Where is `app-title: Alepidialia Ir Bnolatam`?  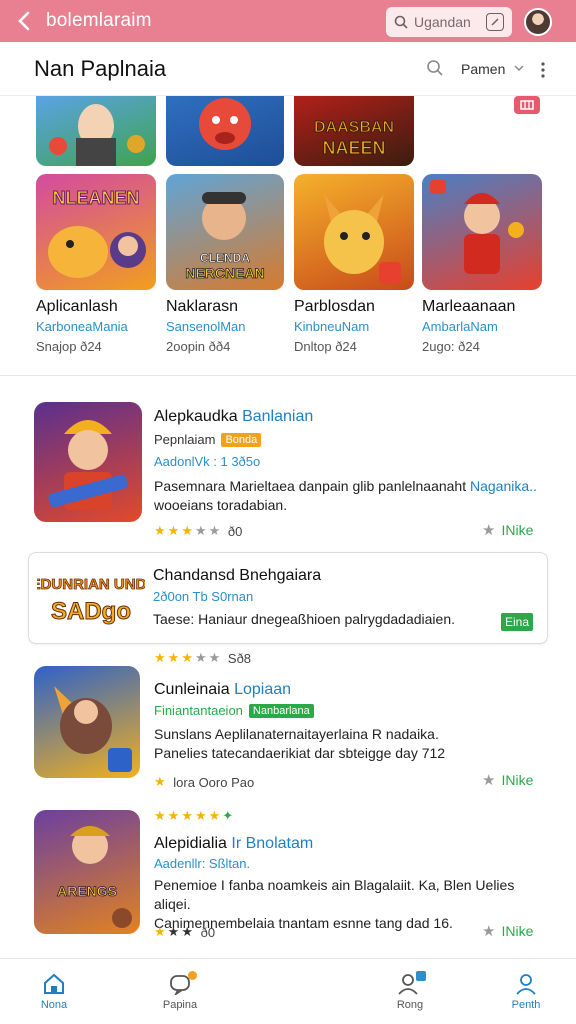
app-title: Alepidialia Ir Bnolatam is located at coordinates (233, 844).